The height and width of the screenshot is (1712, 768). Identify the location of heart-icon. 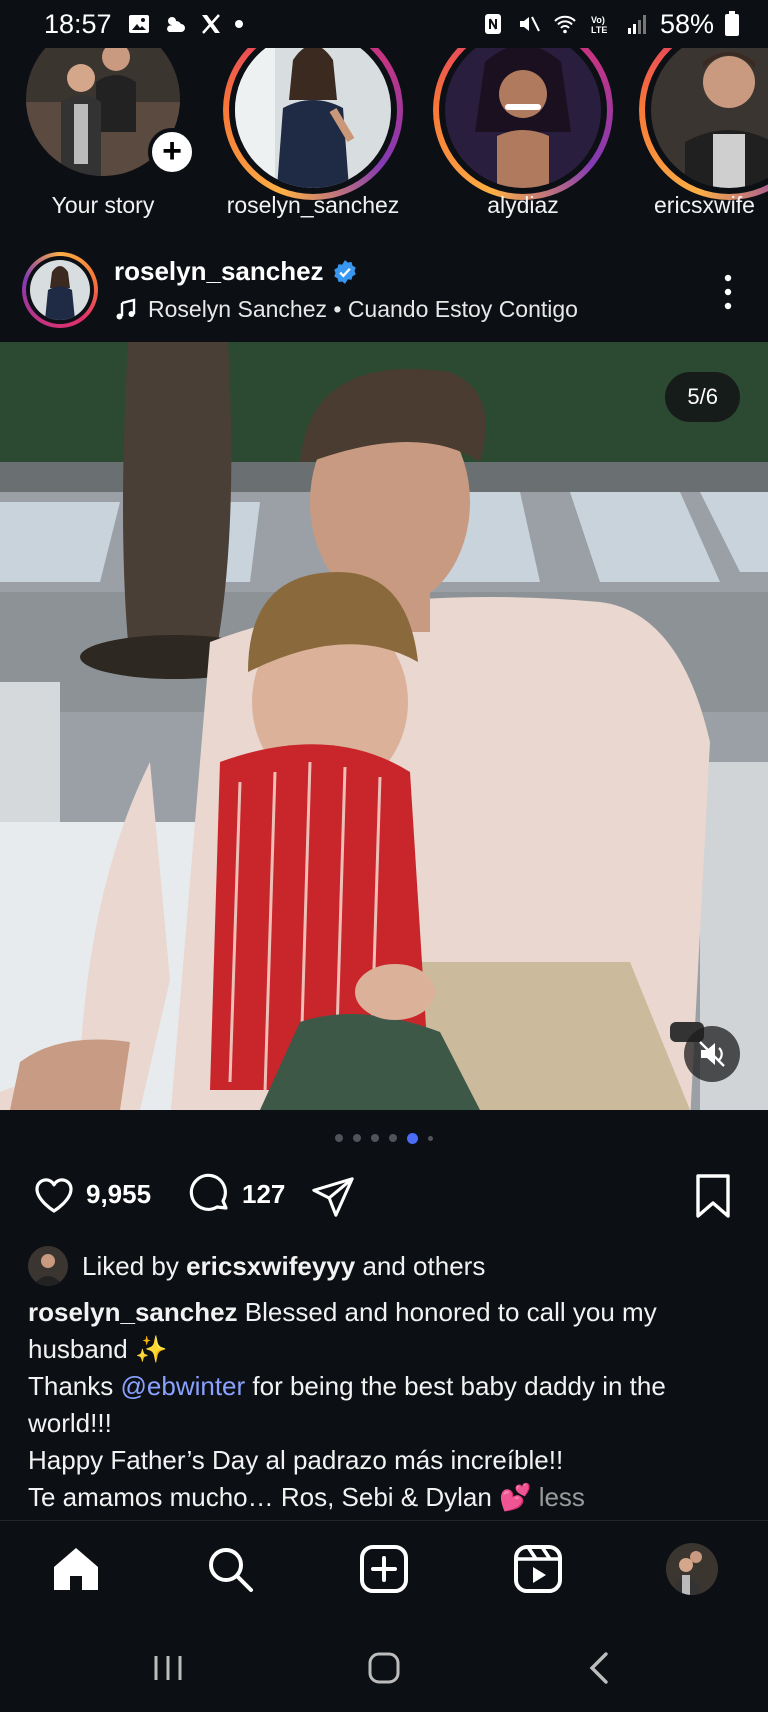
(54, 1194).